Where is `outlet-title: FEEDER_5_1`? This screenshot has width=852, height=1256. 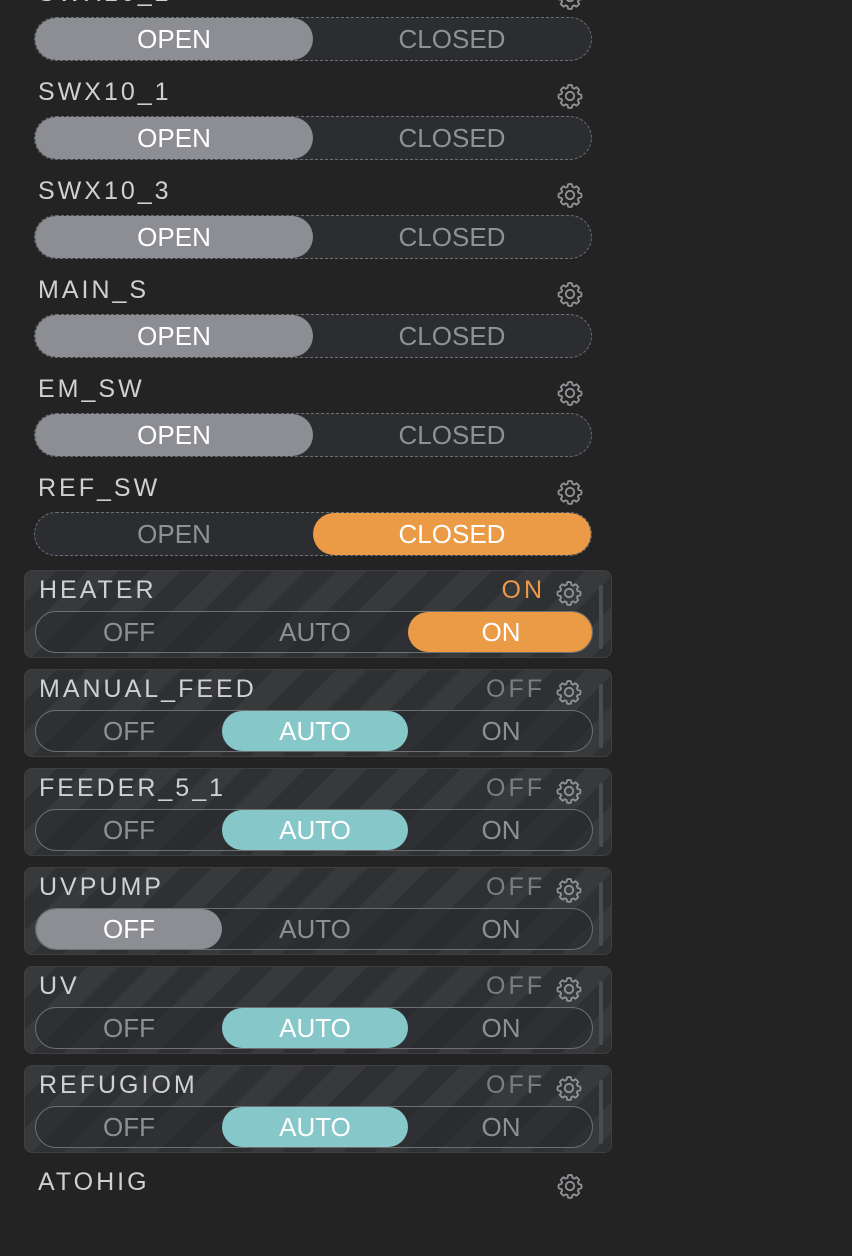 outlet-title: FEEDER_5_1 is located at coordinates (133, 788).